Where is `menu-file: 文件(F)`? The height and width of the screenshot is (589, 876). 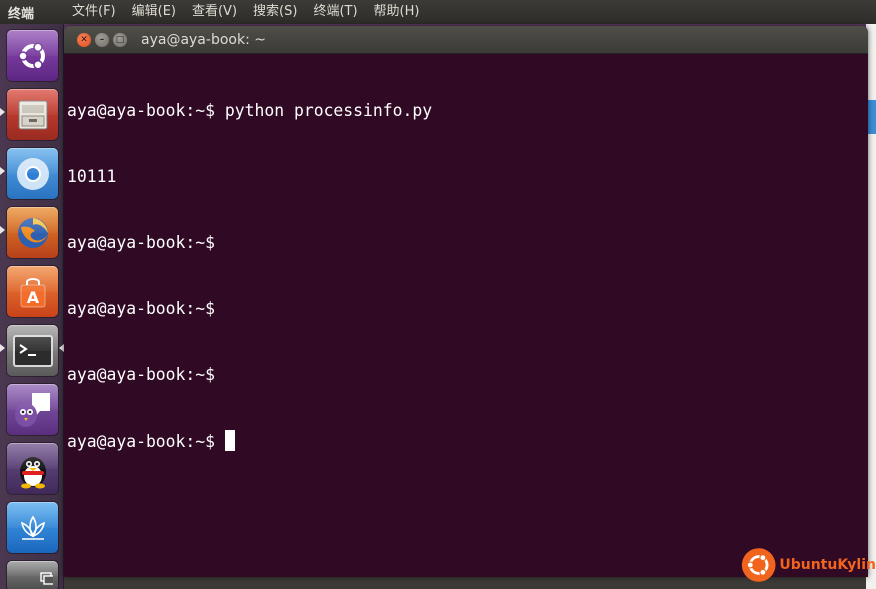
menu-file: 文件(F) is located at coordinates (95, 12).